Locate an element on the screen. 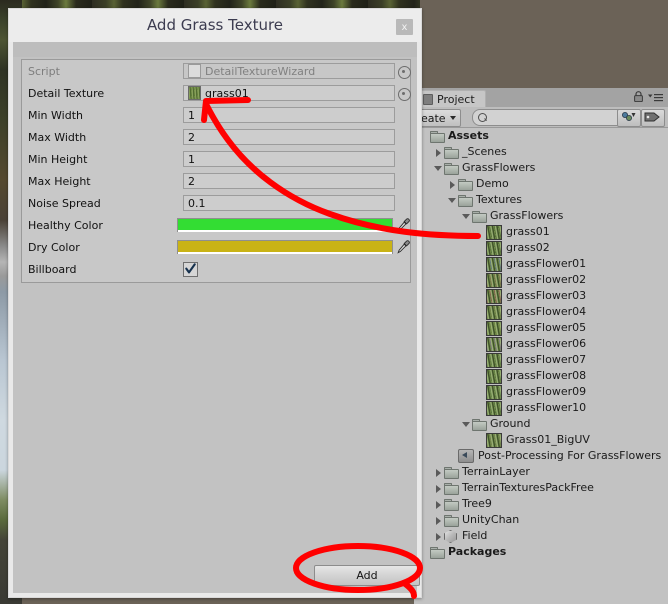 The height and width of the screenshot is (604, 668). tree-item: grassFlower10 is located at coordinates (541, 408).